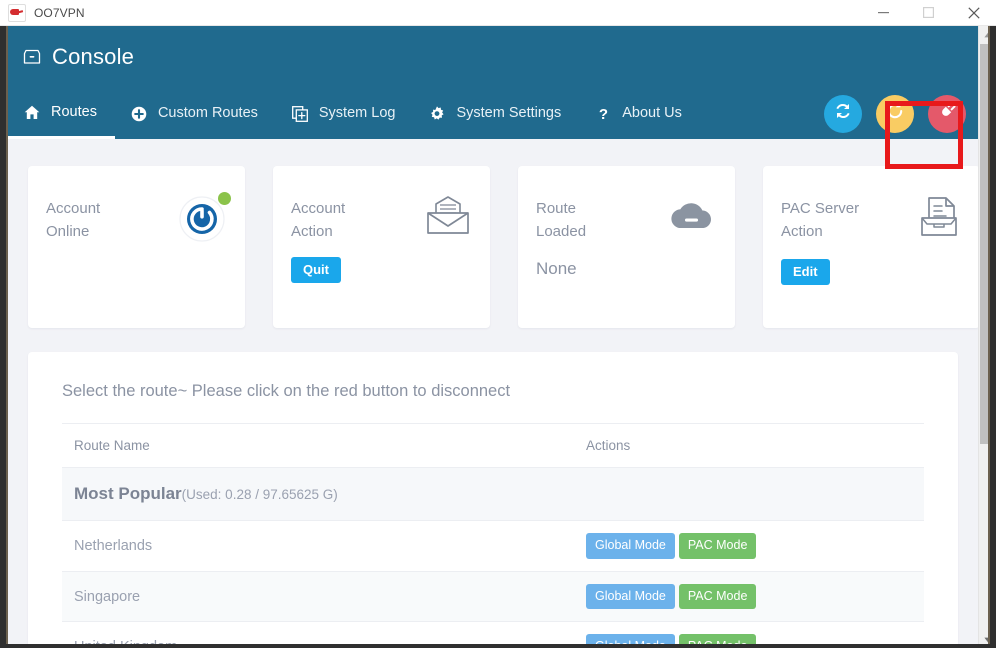  What do you see at coordinates (939, 219) in the screenshot?
I see `document-tray-icon` at bounding box center [939, 219].